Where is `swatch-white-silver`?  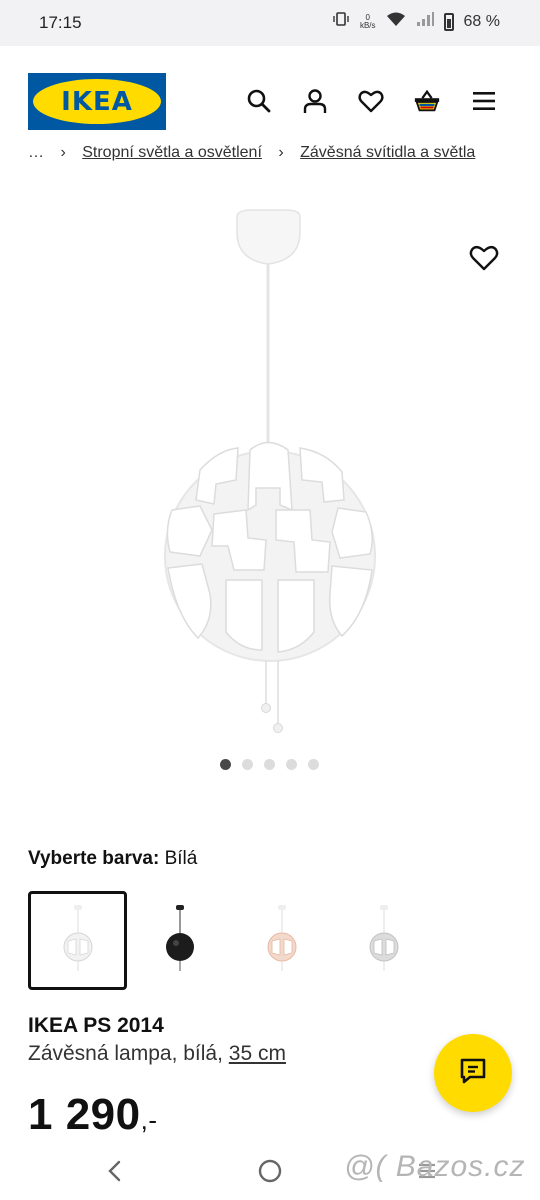
swatch-white-silver is located at coordinates (383, 940).